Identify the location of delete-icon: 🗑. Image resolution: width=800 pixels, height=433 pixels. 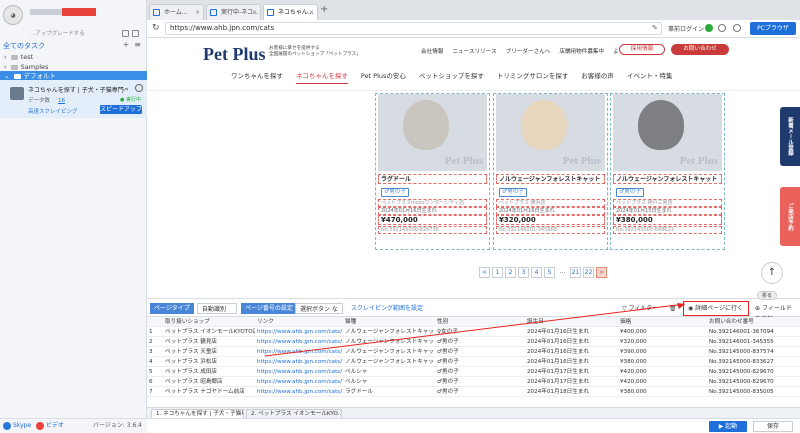
(673, 308).